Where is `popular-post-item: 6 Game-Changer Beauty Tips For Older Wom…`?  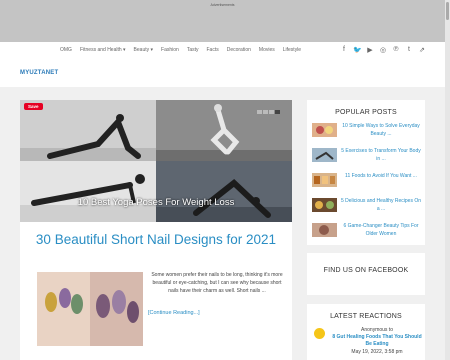
popular-post-item: 6 Game-Changer Beauty Tips For Older Wom… is located at coordinates (368, 233).